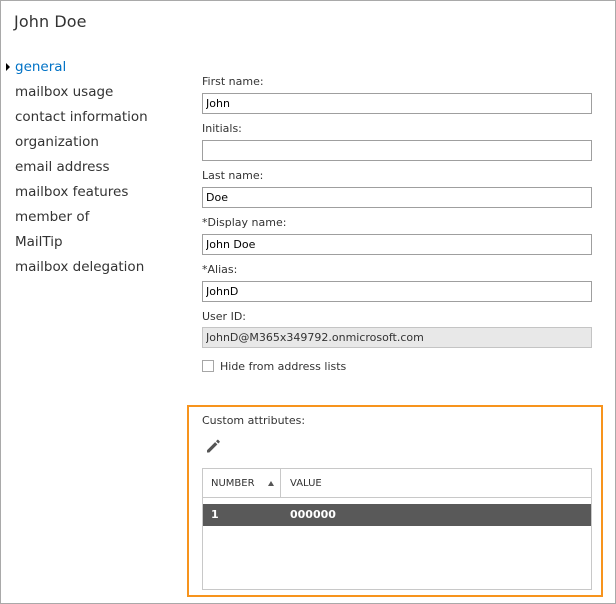  Describe the element at coordinates (397, 103) in the screenshot. I see `first-name-input` at that location.